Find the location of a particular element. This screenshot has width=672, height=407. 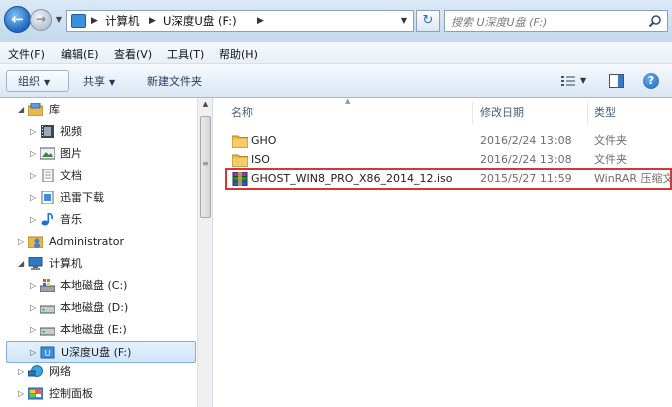

music-icon is located at coordinates (47, 219).